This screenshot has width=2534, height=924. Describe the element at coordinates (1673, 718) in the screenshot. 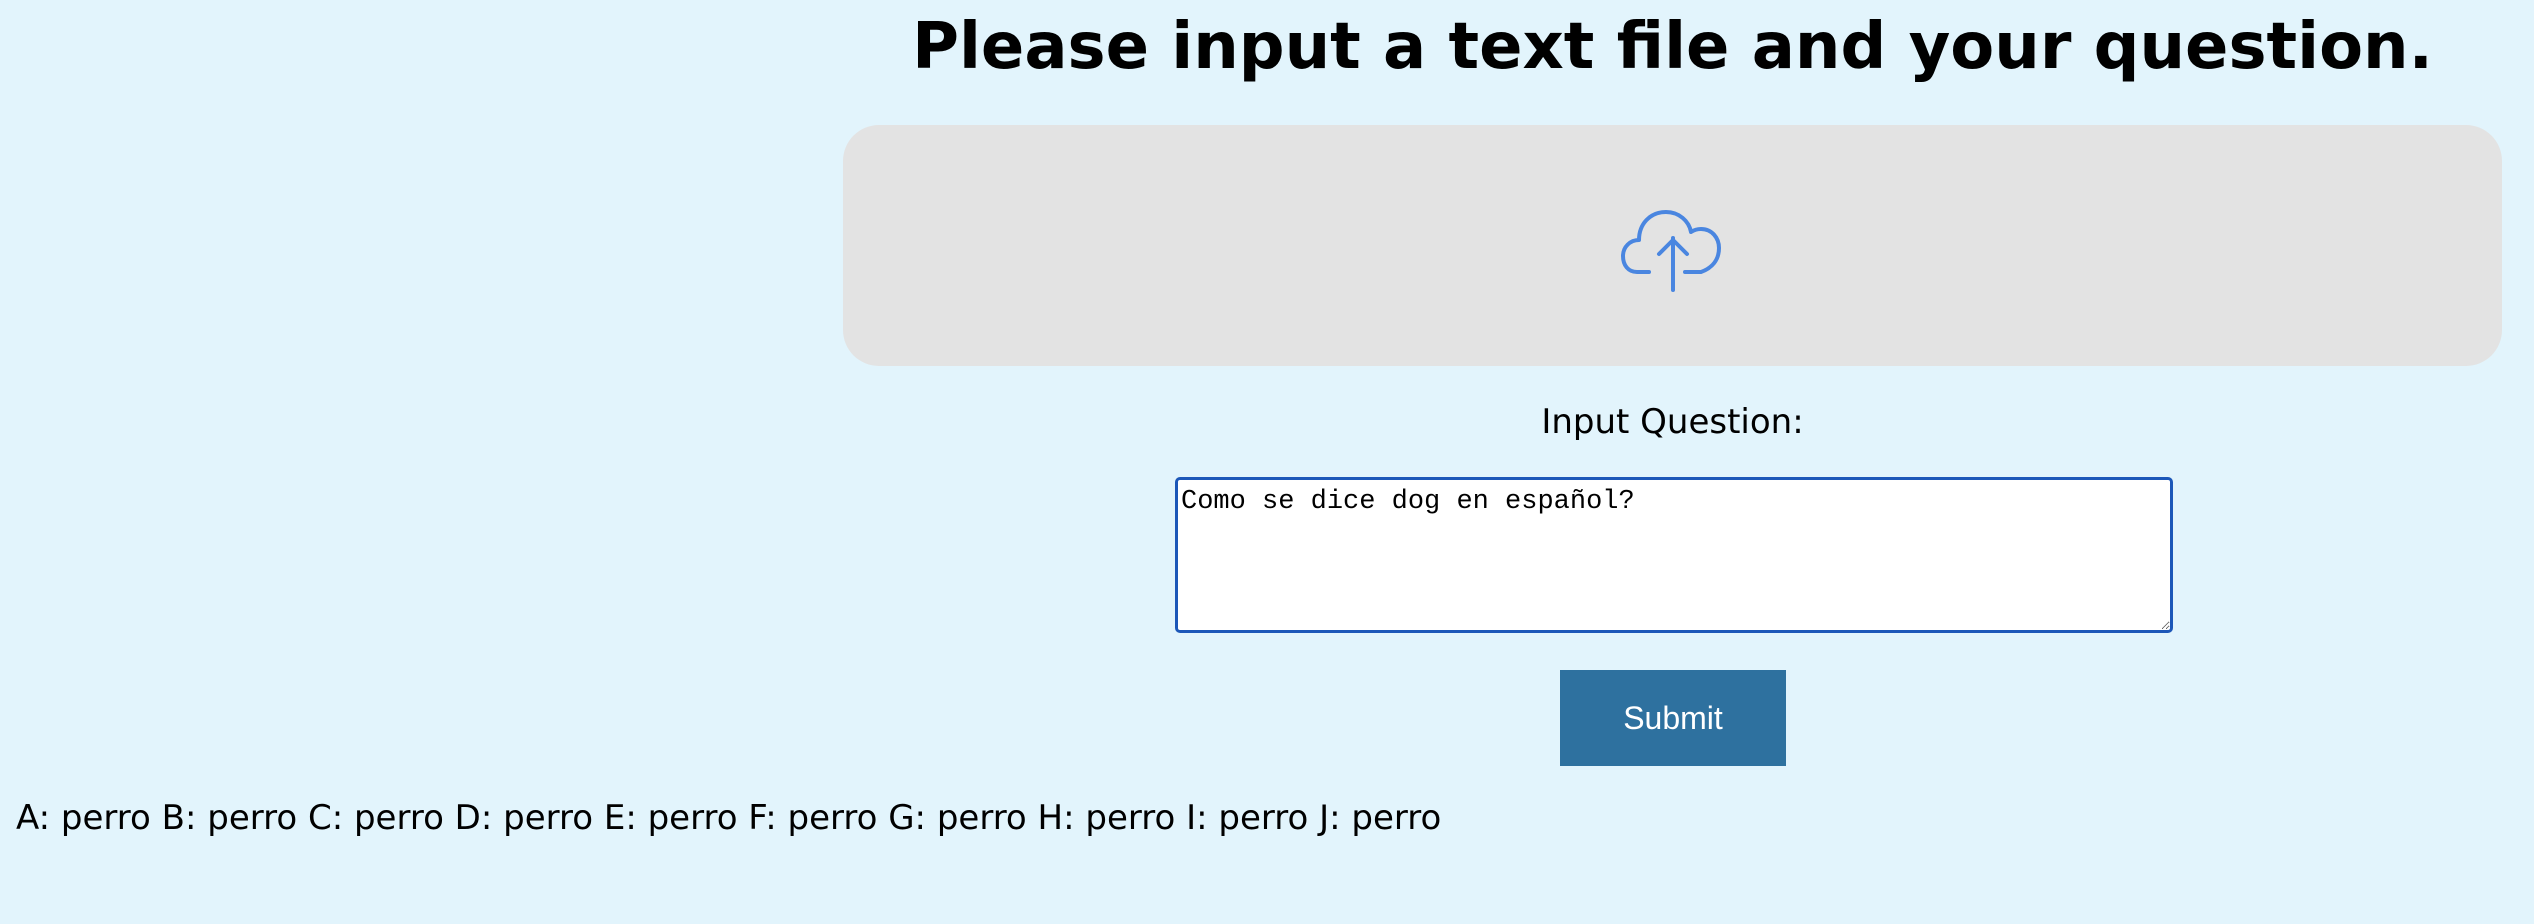

I see `submit-button: Submit` at that location.